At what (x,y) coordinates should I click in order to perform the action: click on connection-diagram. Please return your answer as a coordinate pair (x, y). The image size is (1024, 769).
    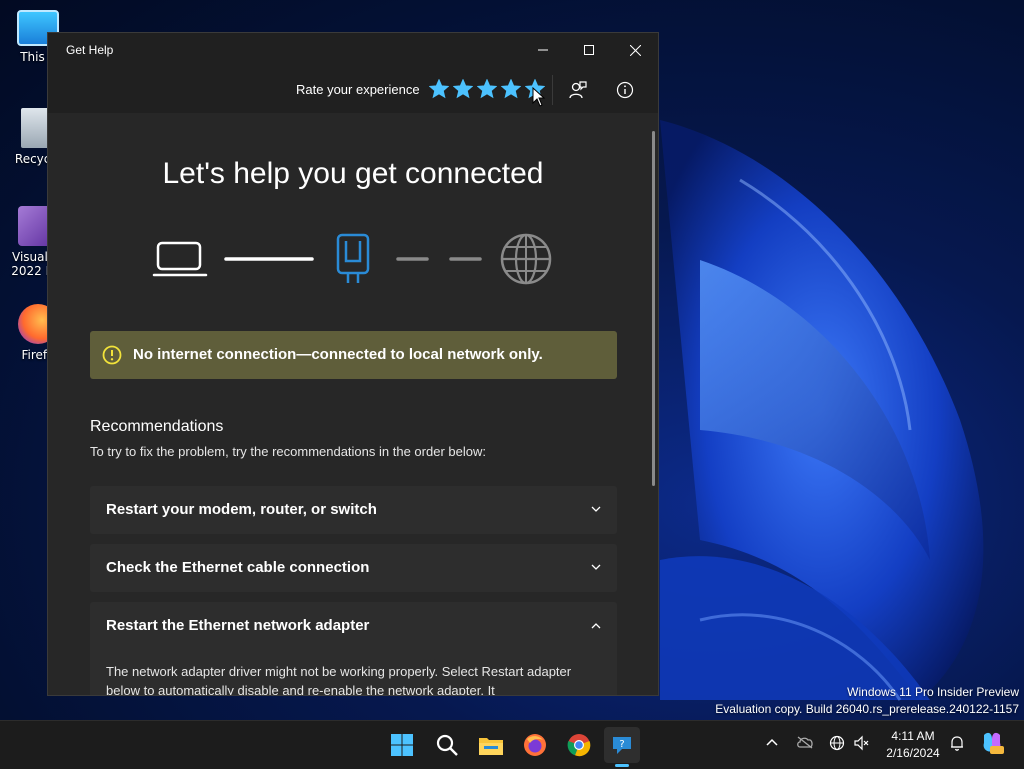
    Looking at the image, I should click on (352, 259).